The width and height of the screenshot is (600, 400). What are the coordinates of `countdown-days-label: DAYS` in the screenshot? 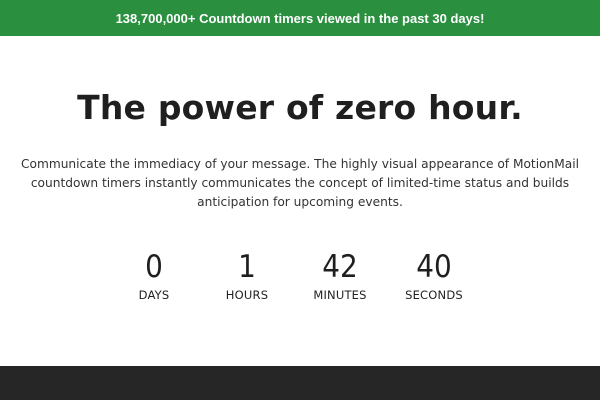 It's located at (154, 295).